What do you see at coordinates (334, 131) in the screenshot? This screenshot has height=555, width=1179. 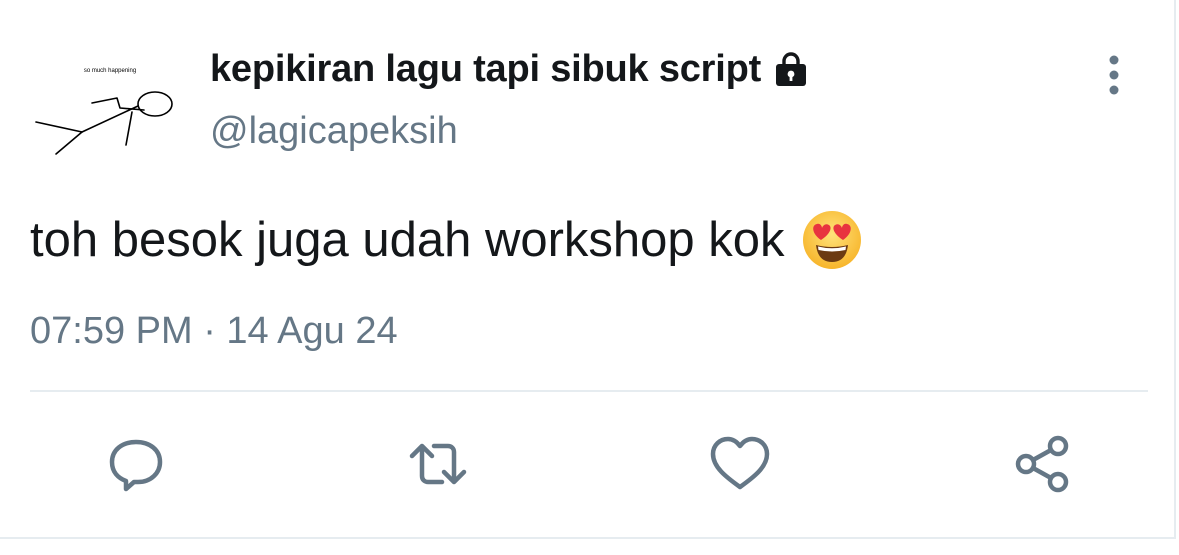 I see `author-handle: @lagicapeksih` at bounding box center [334, 131].